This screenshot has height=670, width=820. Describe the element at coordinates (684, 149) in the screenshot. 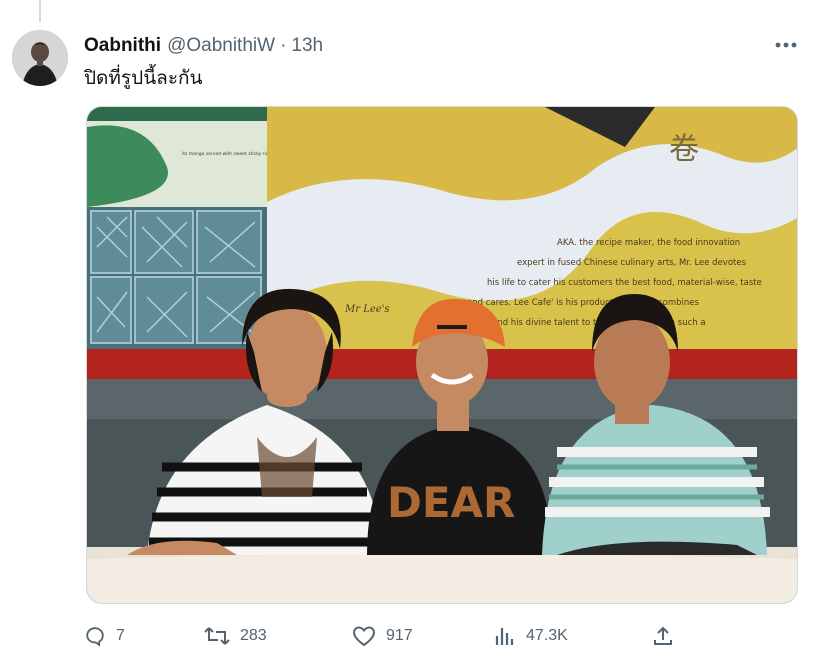

I see `sign-chinese-char: 卷` at that location.